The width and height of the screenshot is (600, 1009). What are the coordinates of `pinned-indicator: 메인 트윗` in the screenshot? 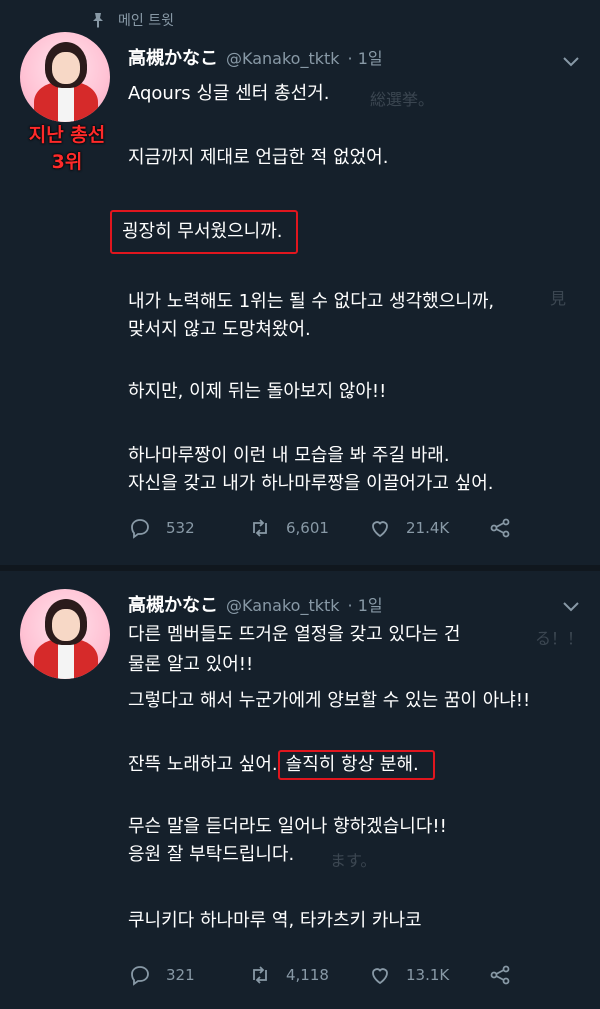 It's located at (132, 20).